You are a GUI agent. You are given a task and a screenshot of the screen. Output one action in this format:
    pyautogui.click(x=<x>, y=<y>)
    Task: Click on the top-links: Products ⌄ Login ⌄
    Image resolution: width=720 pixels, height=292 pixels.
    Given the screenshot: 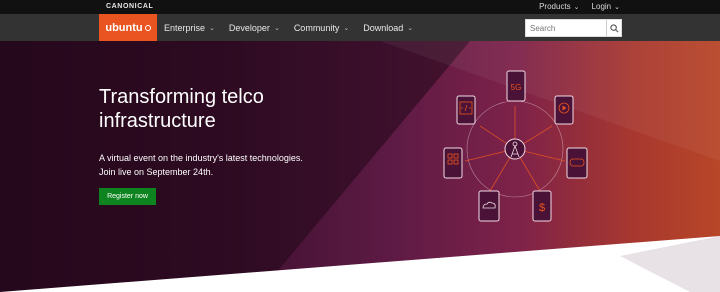 What is the action you would take?
    pyautogui.click(x=579, y=6)
    